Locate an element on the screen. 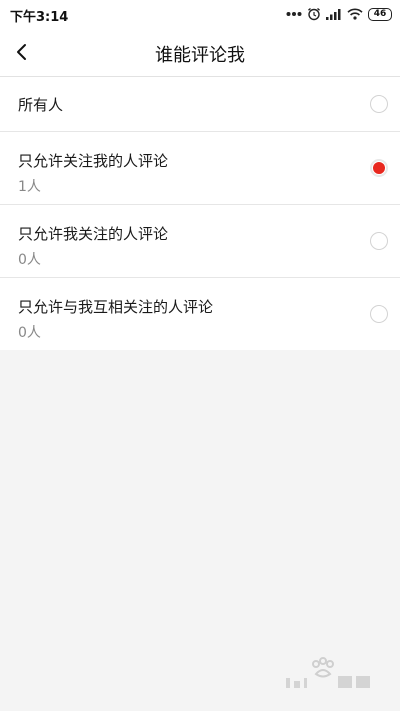 This screenshot has width=400, height=711. battery-icon: 46 is located at coordinates (380, 14).